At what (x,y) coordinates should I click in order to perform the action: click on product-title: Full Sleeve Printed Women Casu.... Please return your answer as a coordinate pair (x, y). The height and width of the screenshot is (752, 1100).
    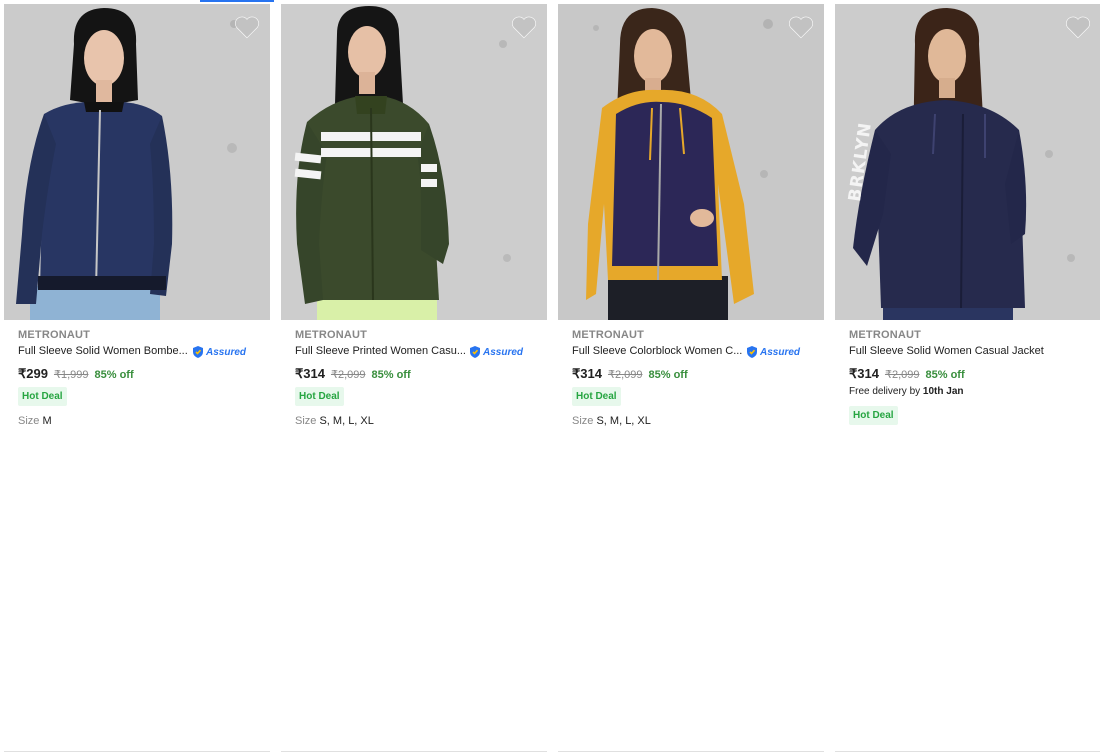
    Looking at the image, I should click on (380, 351).